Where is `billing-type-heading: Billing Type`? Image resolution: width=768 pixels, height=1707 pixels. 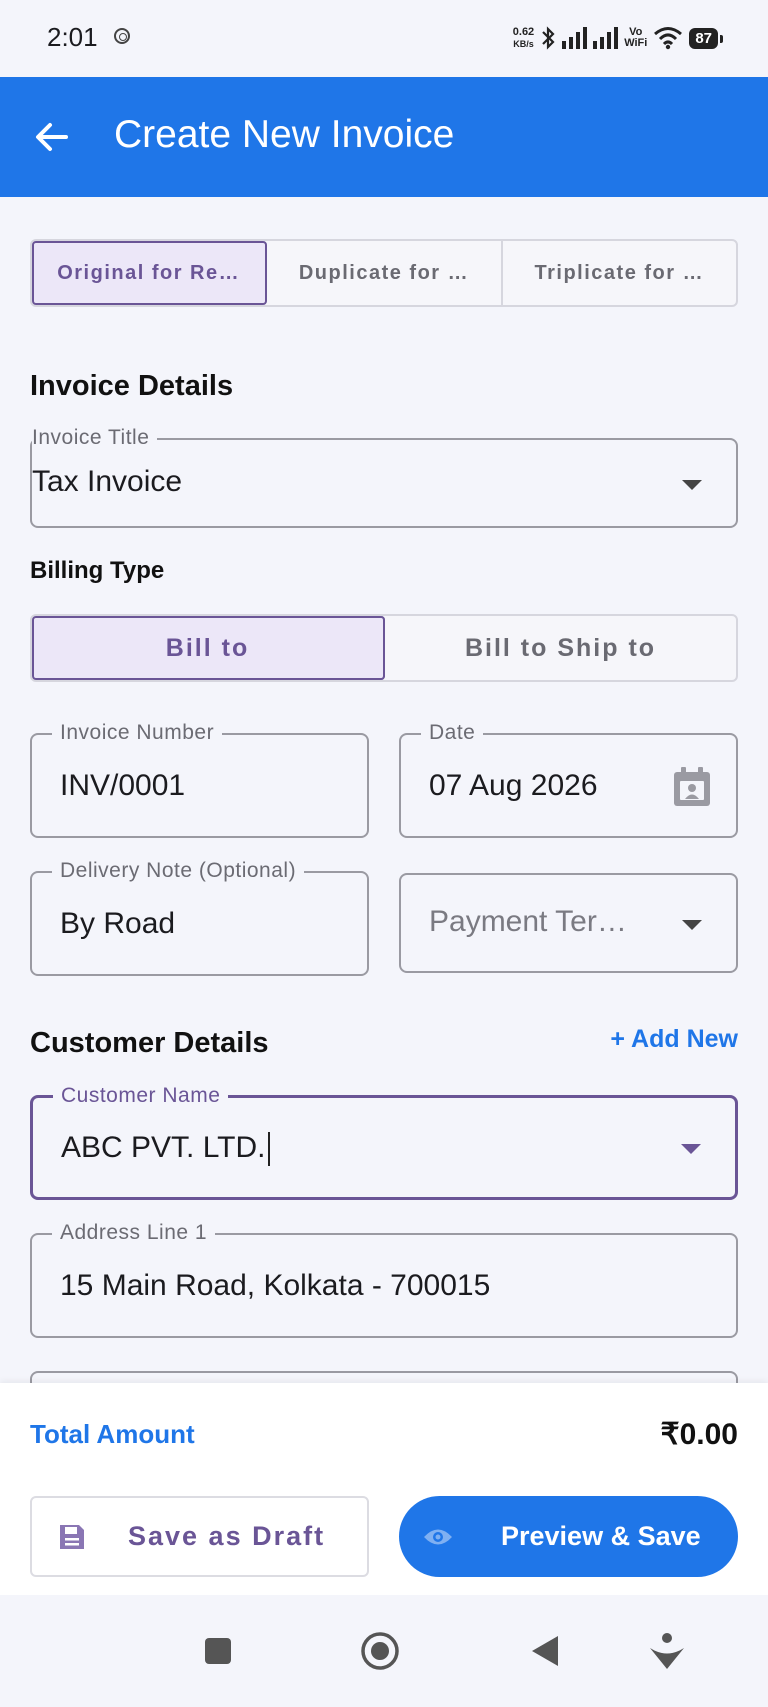
billing-type-heading: Billing Type is located at coordinates (97, 570).